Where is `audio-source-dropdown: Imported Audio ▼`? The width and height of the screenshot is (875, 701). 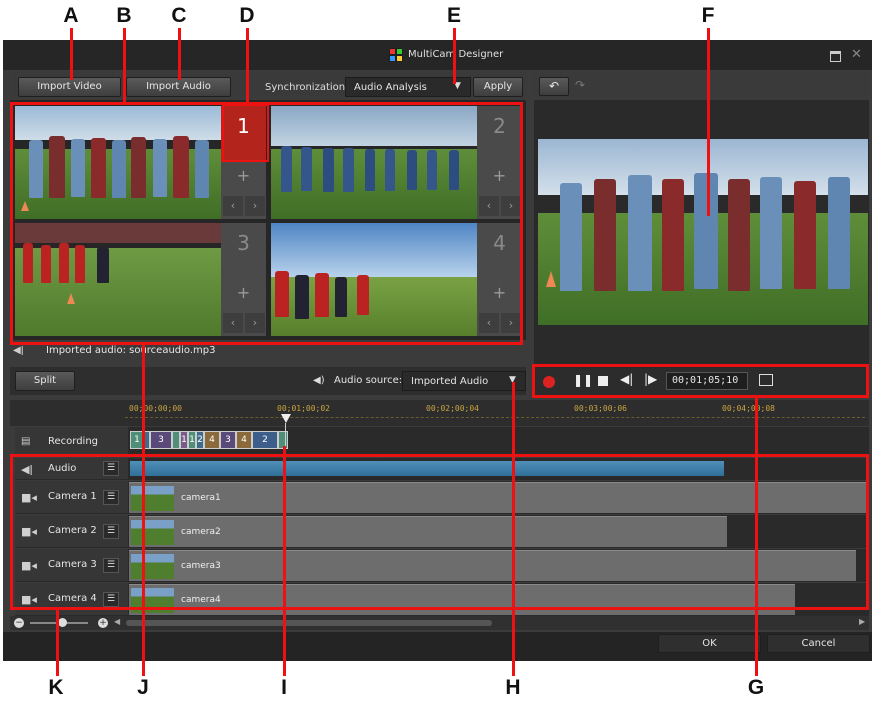
audio-source-dropdown: Imported Audio ▼ is located at coordinates (464, 381).